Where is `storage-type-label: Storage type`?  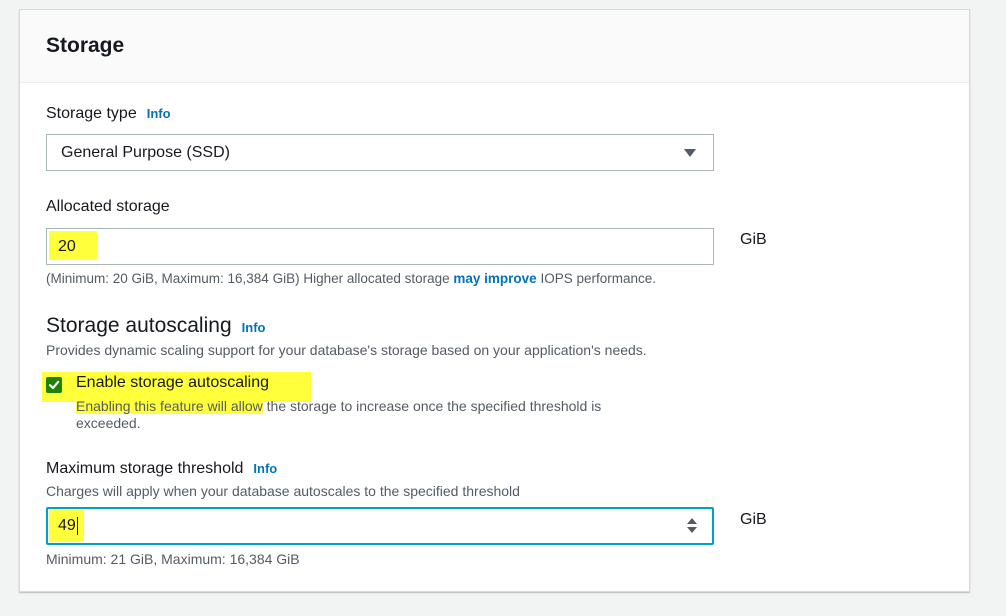 storage-type-label: Storage type is located at coordinates (91, 113).